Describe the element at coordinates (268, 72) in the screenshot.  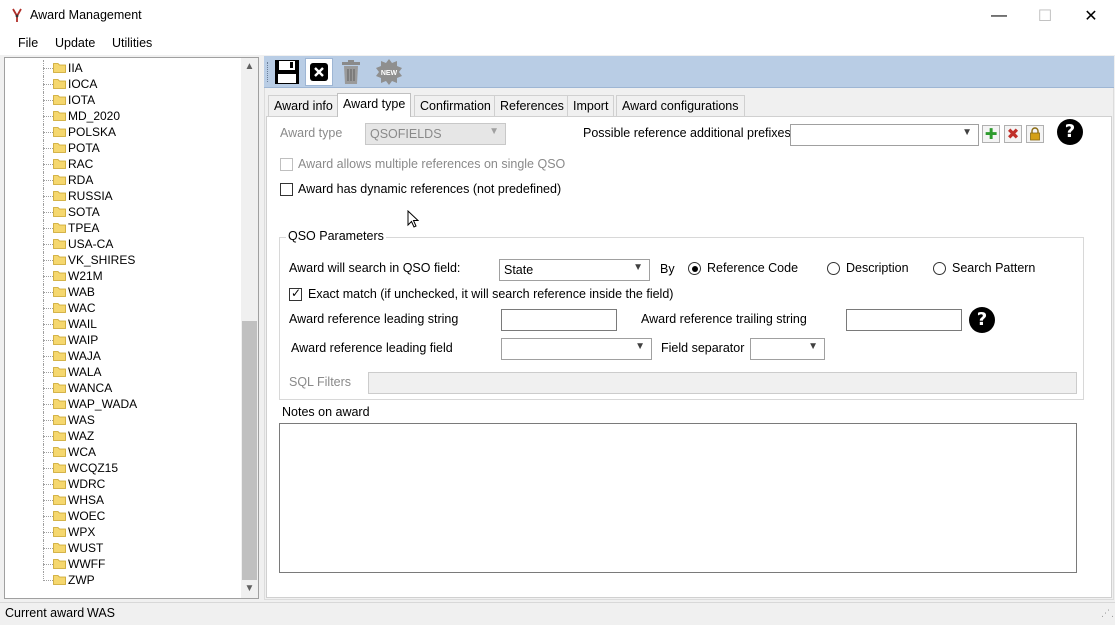
I see `toolbar-grip` at that location.